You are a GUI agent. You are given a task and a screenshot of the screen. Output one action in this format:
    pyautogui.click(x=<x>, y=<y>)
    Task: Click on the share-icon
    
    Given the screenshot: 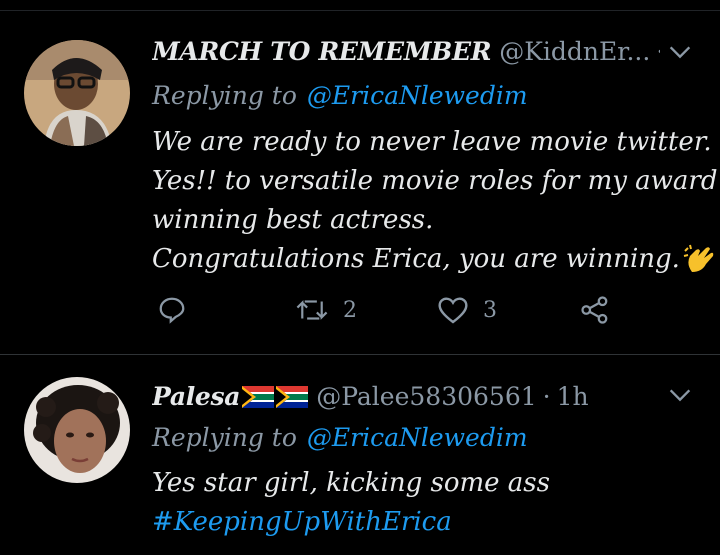 What is the action you would take?
    pyautogui.click(x=594, y=310)
    